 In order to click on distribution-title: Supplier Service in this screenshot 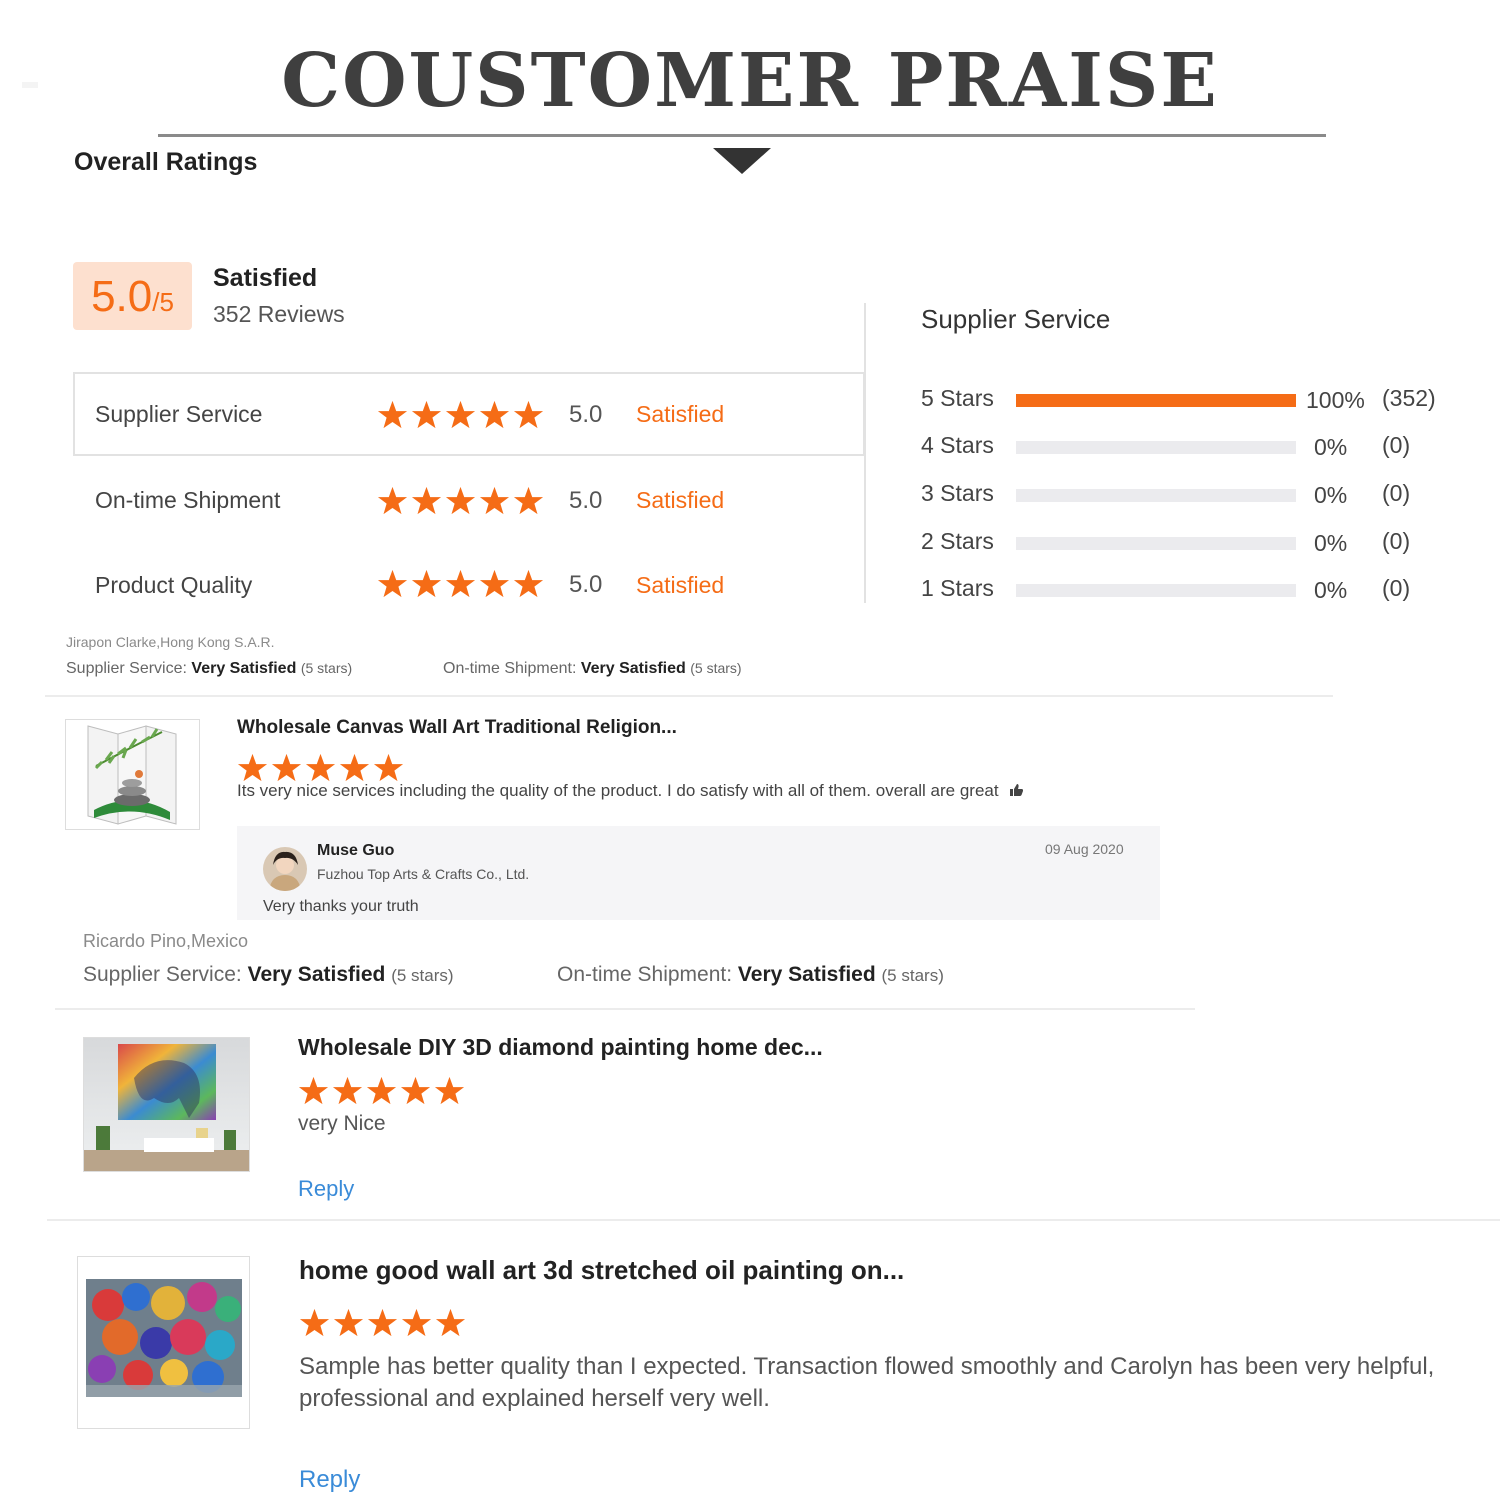, I will do `click(1016, 319)`.